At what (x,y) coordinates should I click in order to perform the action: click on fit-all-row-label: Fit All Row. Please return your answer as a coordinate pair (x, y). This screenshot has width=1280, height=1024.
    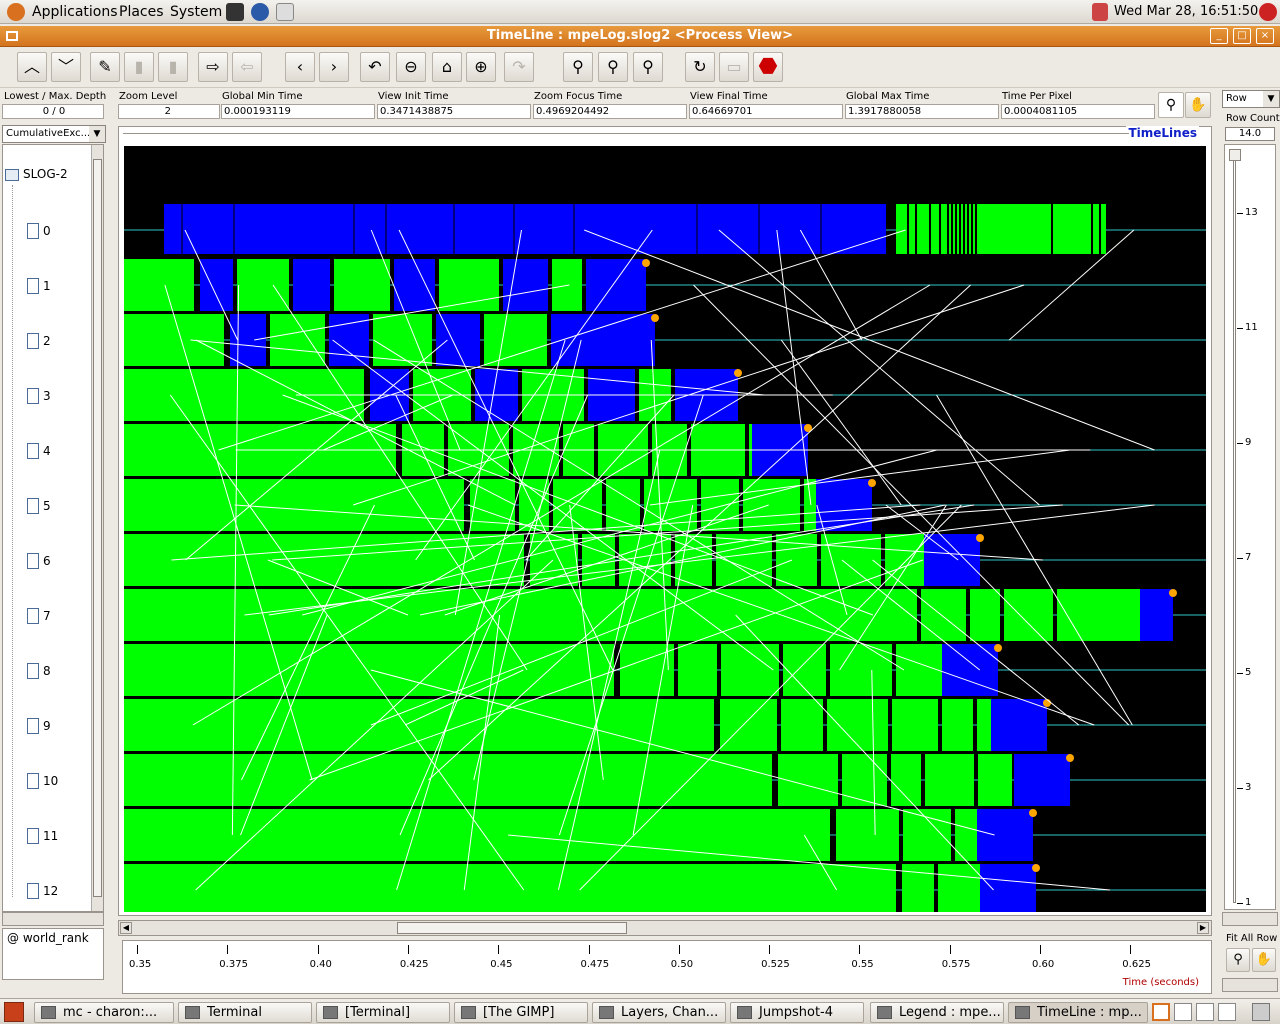
    Looking at the image, I should click on (1251, 938).